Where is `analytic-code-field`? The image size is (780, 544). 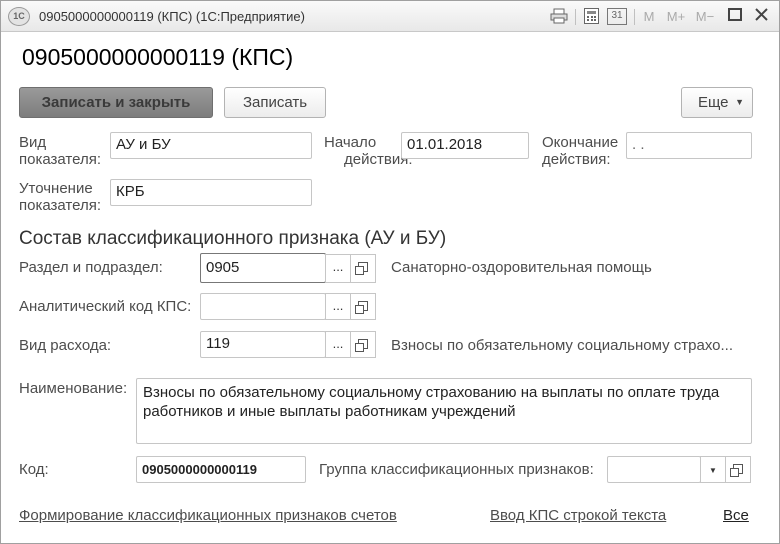
analytic-code-field is located at coordinates (263, 306).